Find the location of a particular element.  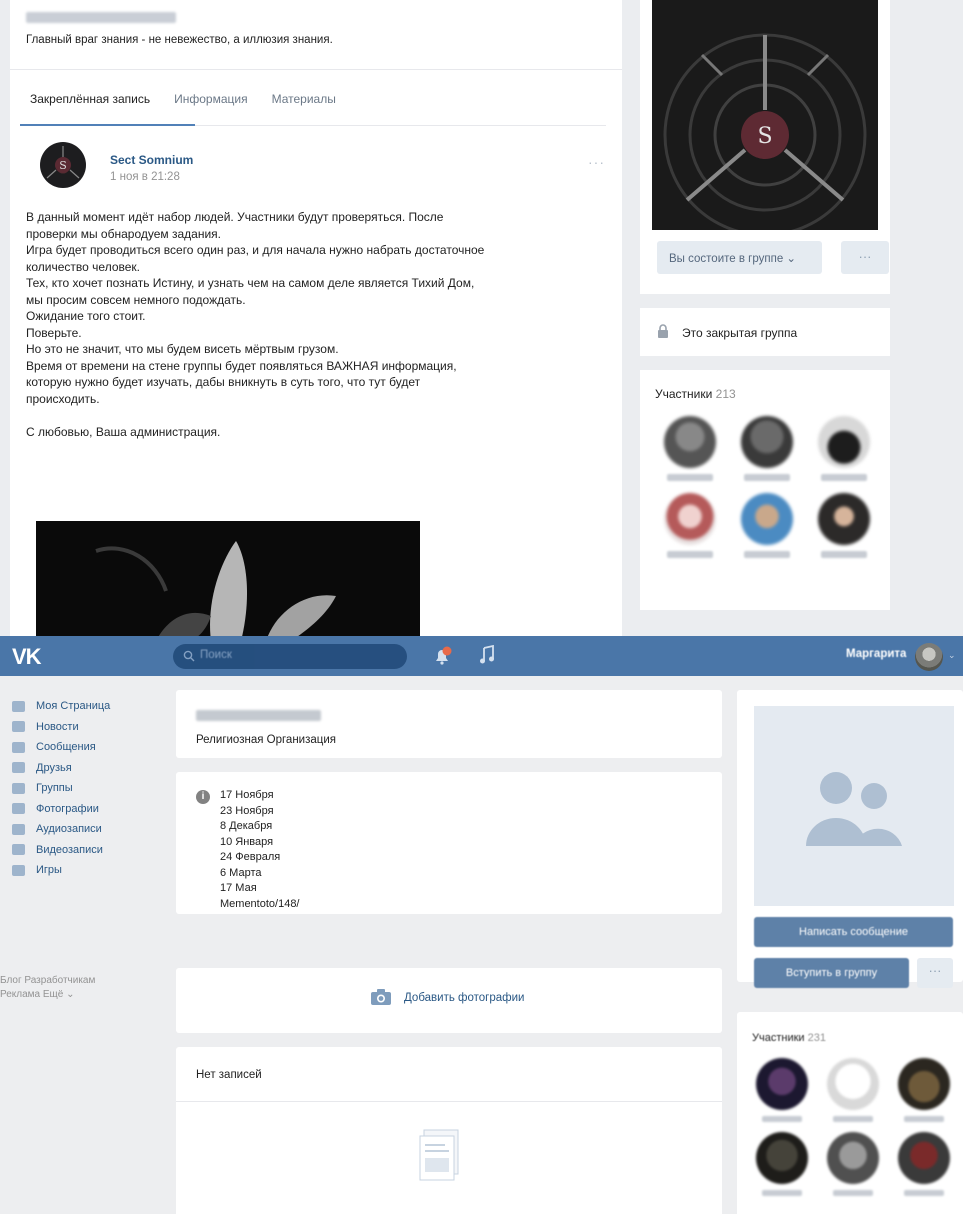

search-input: Поиск is located at coordinates (216, 655).